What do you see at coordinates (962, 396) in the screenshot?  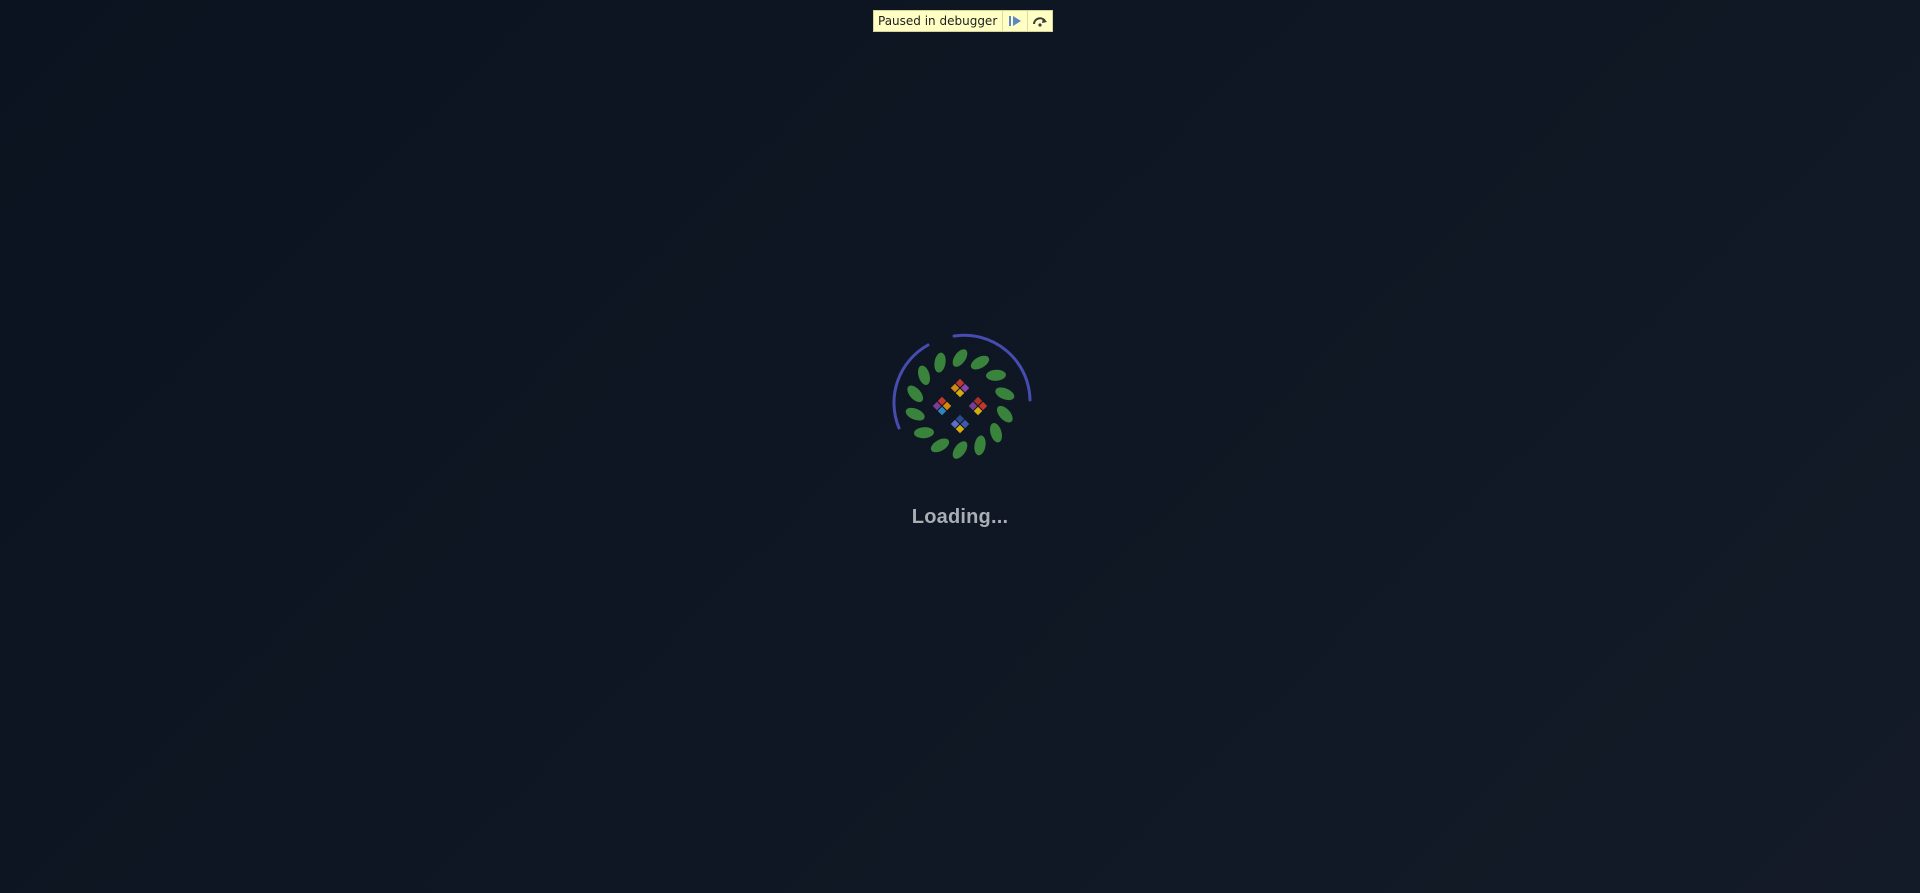 I see `leaf-wreath-logo-icon` at bounding box center [962, 396].